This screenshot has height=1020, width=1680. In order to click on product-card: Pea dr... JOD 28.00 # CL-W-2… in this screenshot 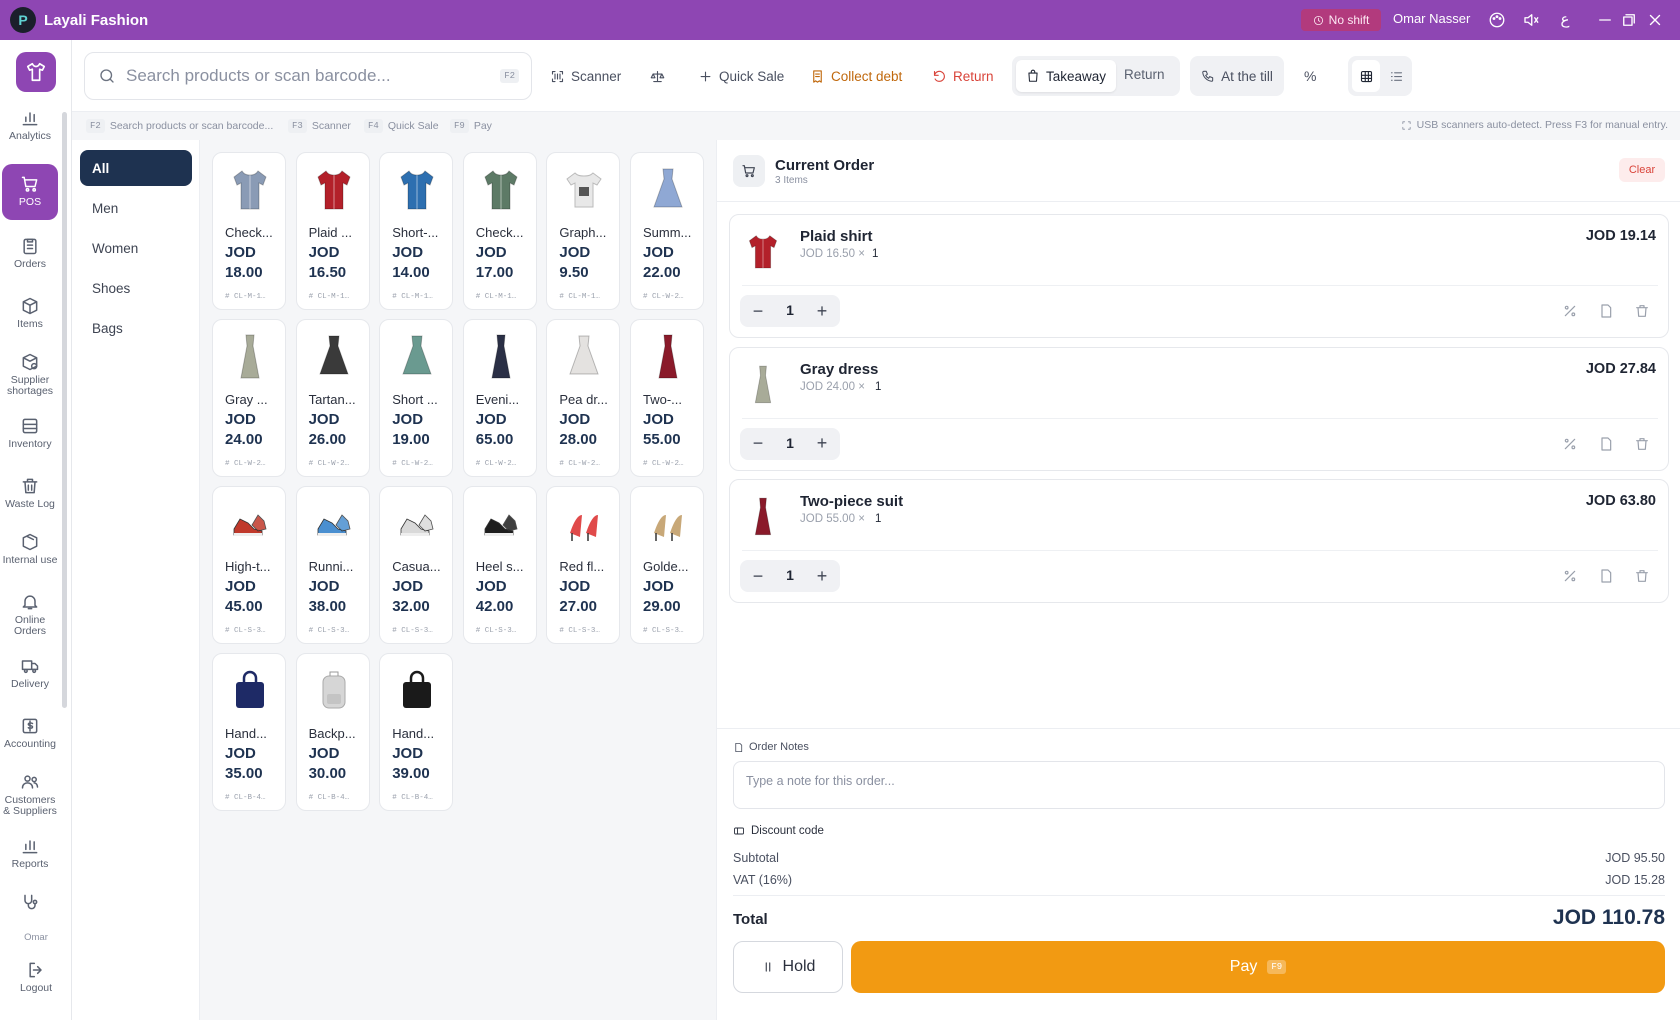, I will do `click(583, 398)`.